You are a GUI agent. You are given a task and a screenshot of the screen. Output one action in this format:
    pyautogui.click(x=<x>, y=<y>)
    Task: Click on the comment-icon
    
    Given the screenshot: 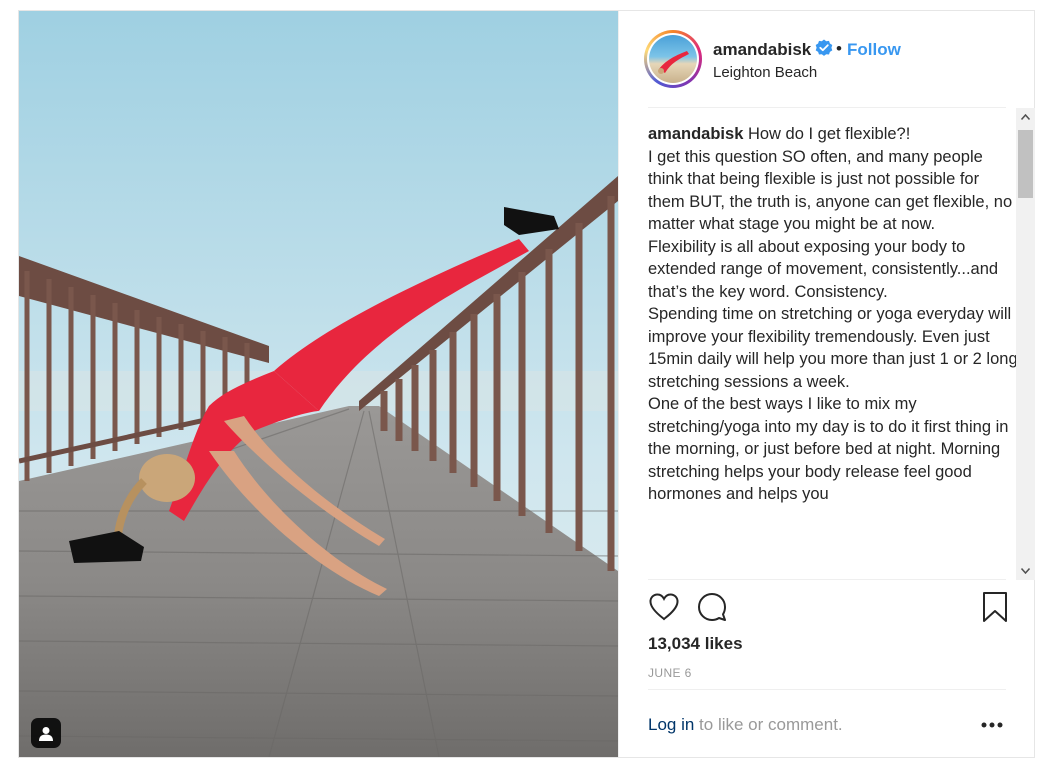 What is the action you would take?
    pyautogui.click(x=712, y=607)
    